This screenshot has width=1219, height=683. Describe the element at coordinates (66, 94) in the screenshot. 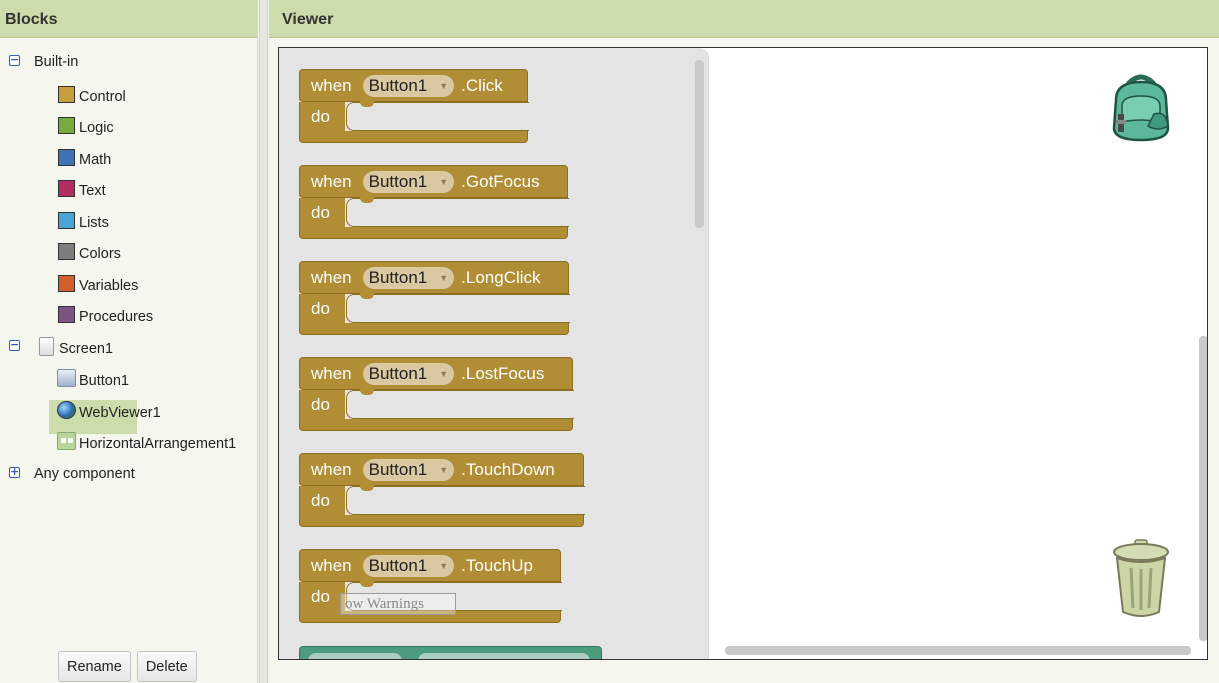

I see `control-swatch-icon` at that location.